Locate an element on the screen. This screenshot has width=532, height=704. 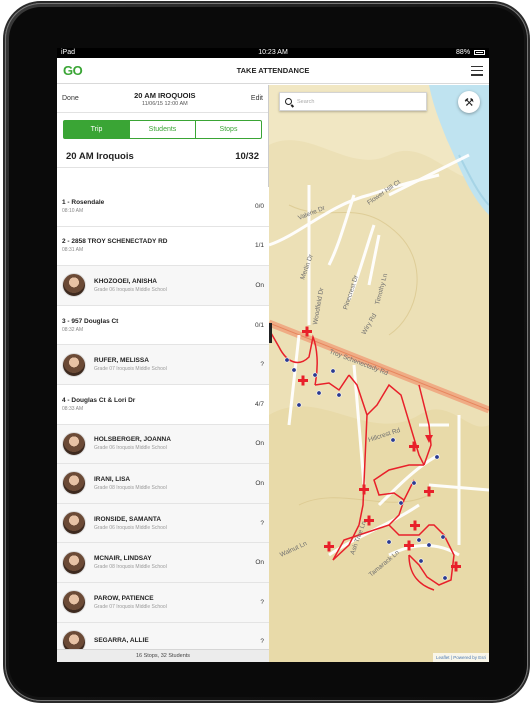
student-name: RUFER, MELISSA is located at coordinates (121, 361).